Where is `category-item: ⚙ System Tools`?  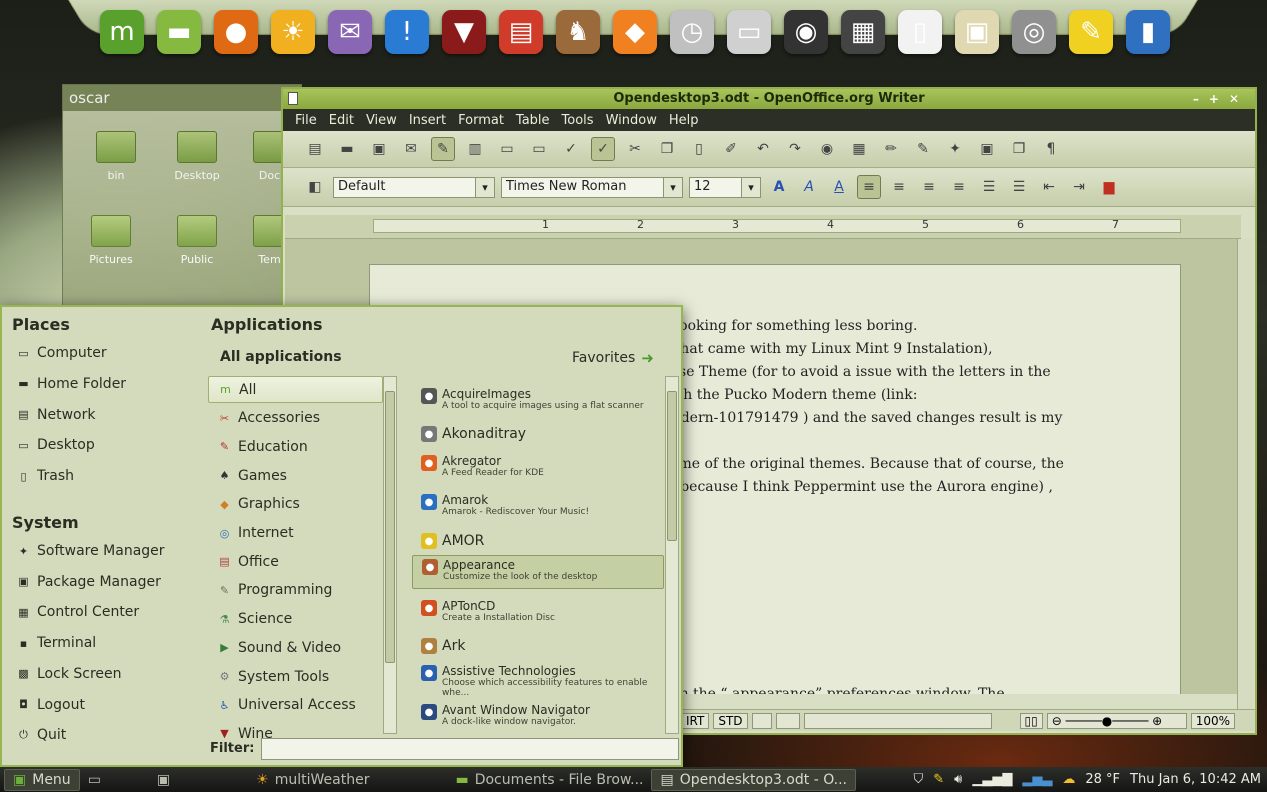
category-item: ⚙ System Tools is located at coordinates (295, 676).